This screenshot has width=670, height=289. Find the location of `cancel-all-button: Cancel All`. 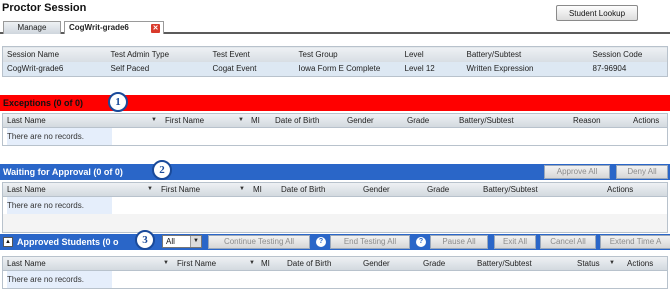

cancel-all-button: Cancel All is located at coordinates (568, 242).